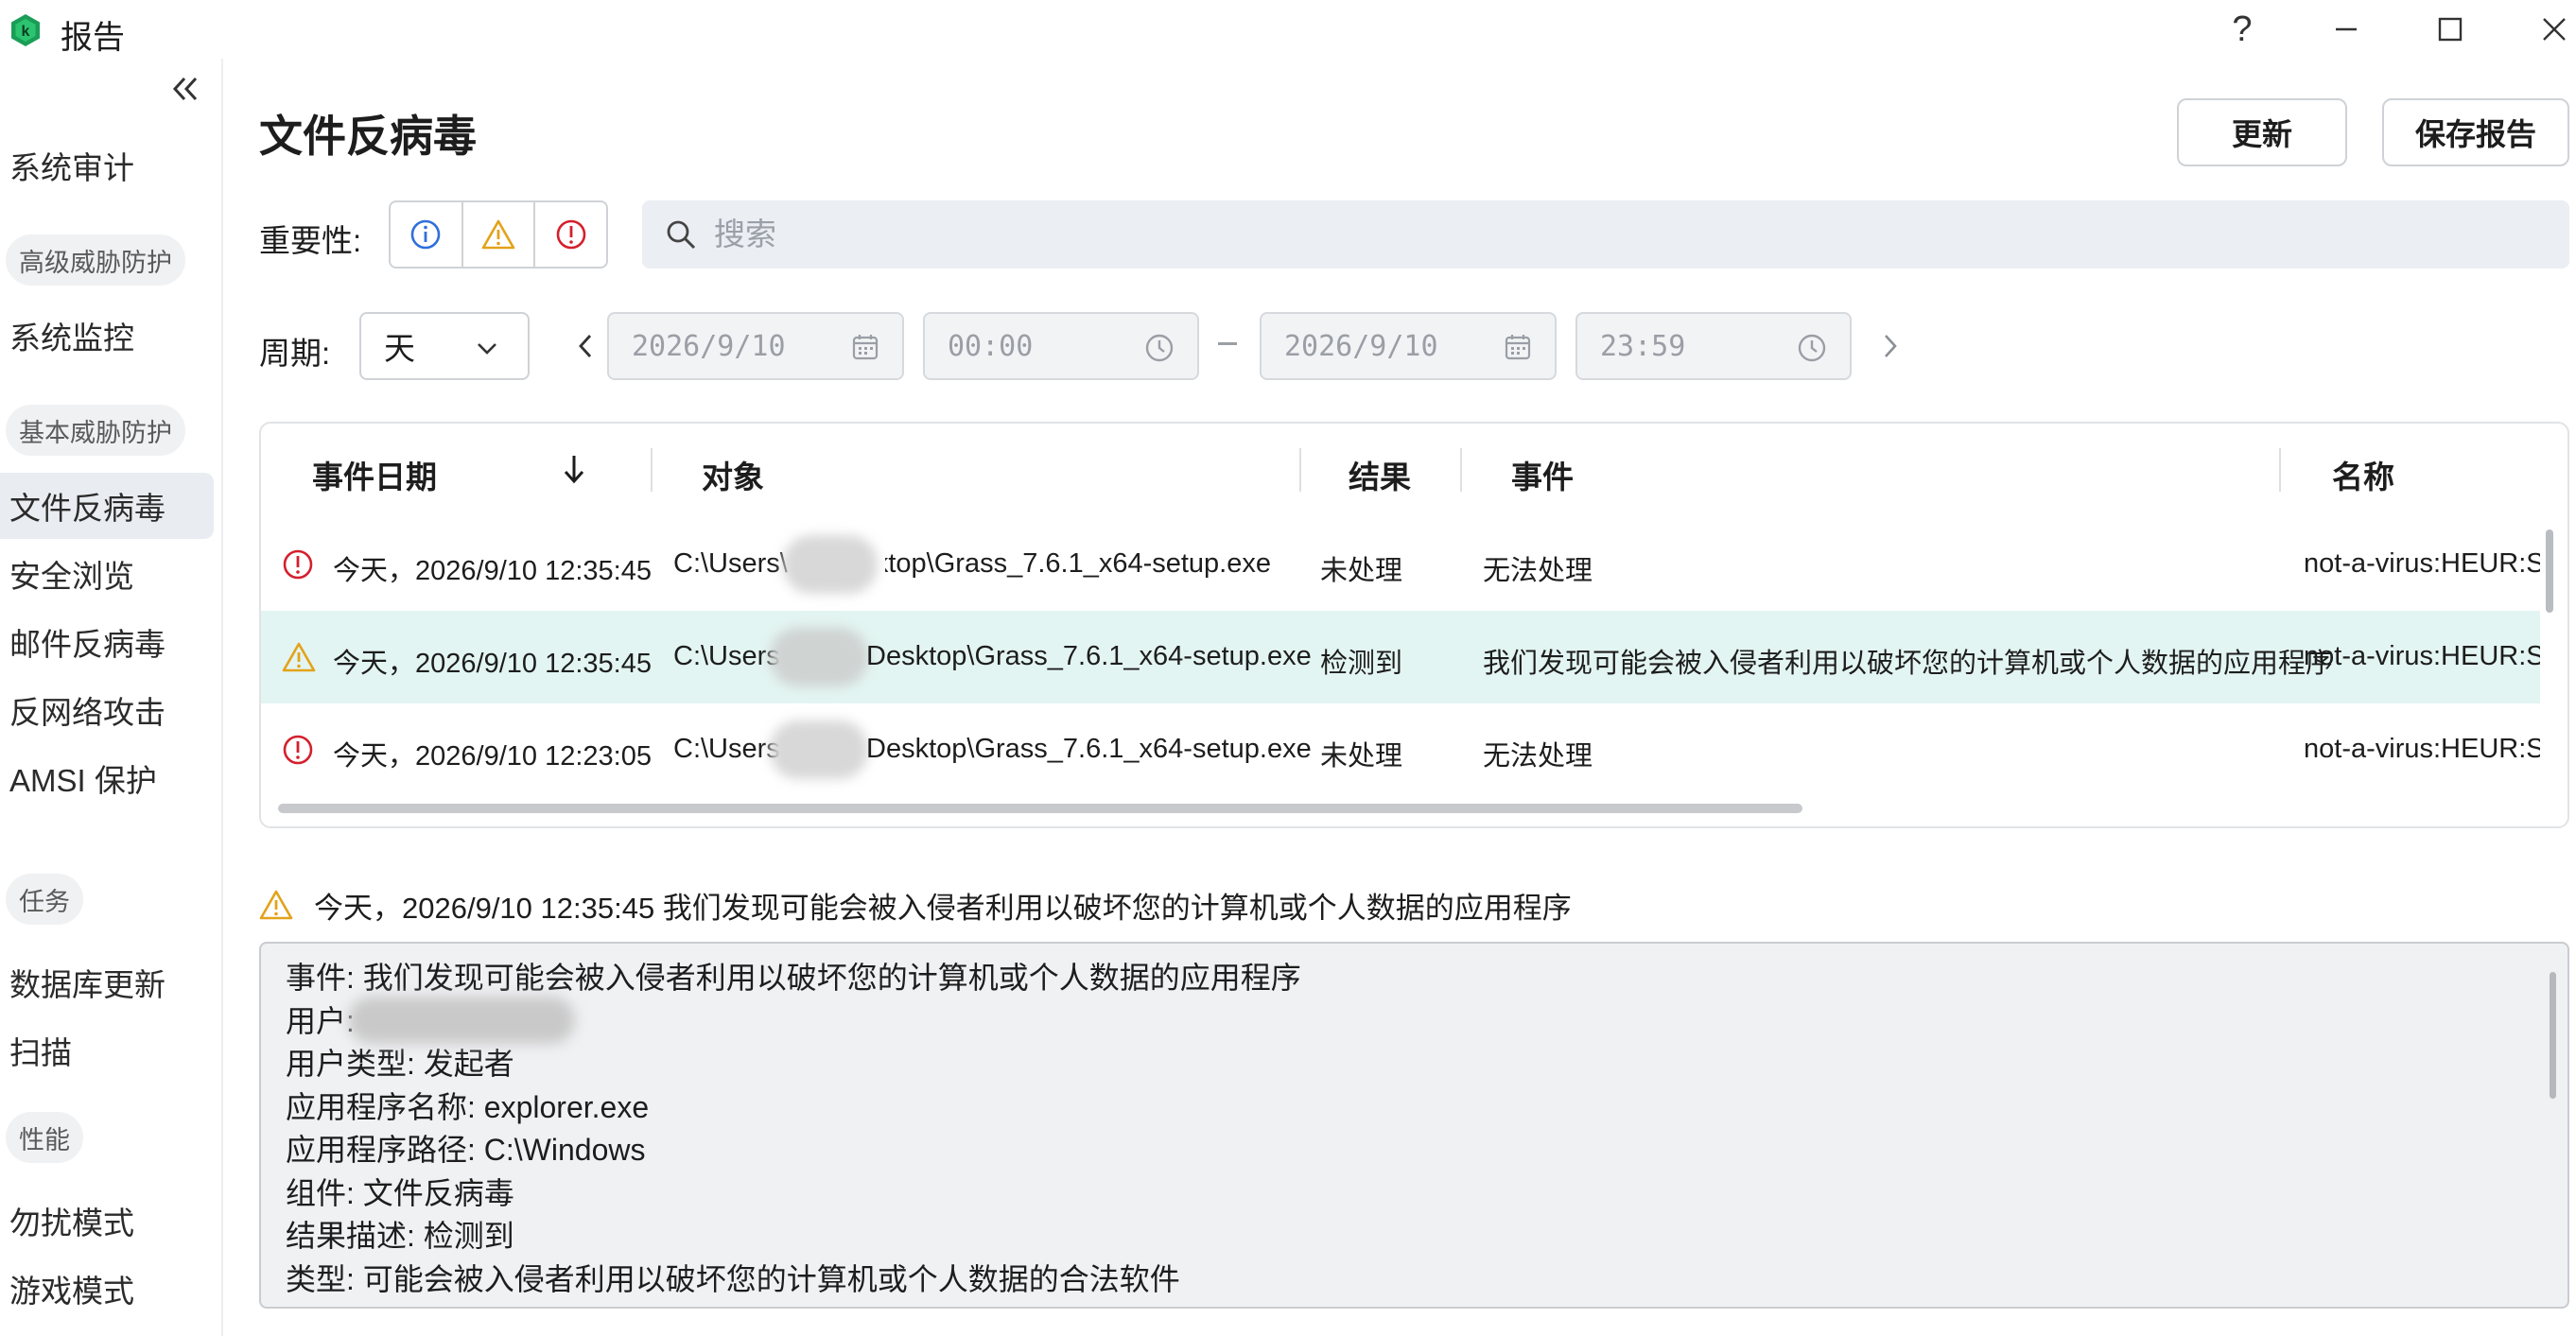 Image resolution: width=2576 pixels, height=1336 pixels. Describe the element at coordinates (574, 469) in the screenshot. I see `sort-descending-icon` at that location.